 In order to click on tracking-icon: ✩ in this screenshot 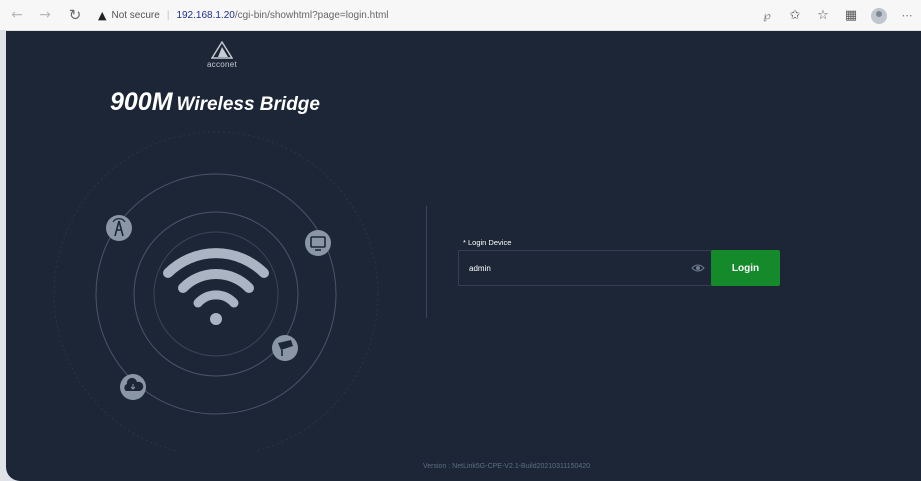, I will do `click(795, 15)`.